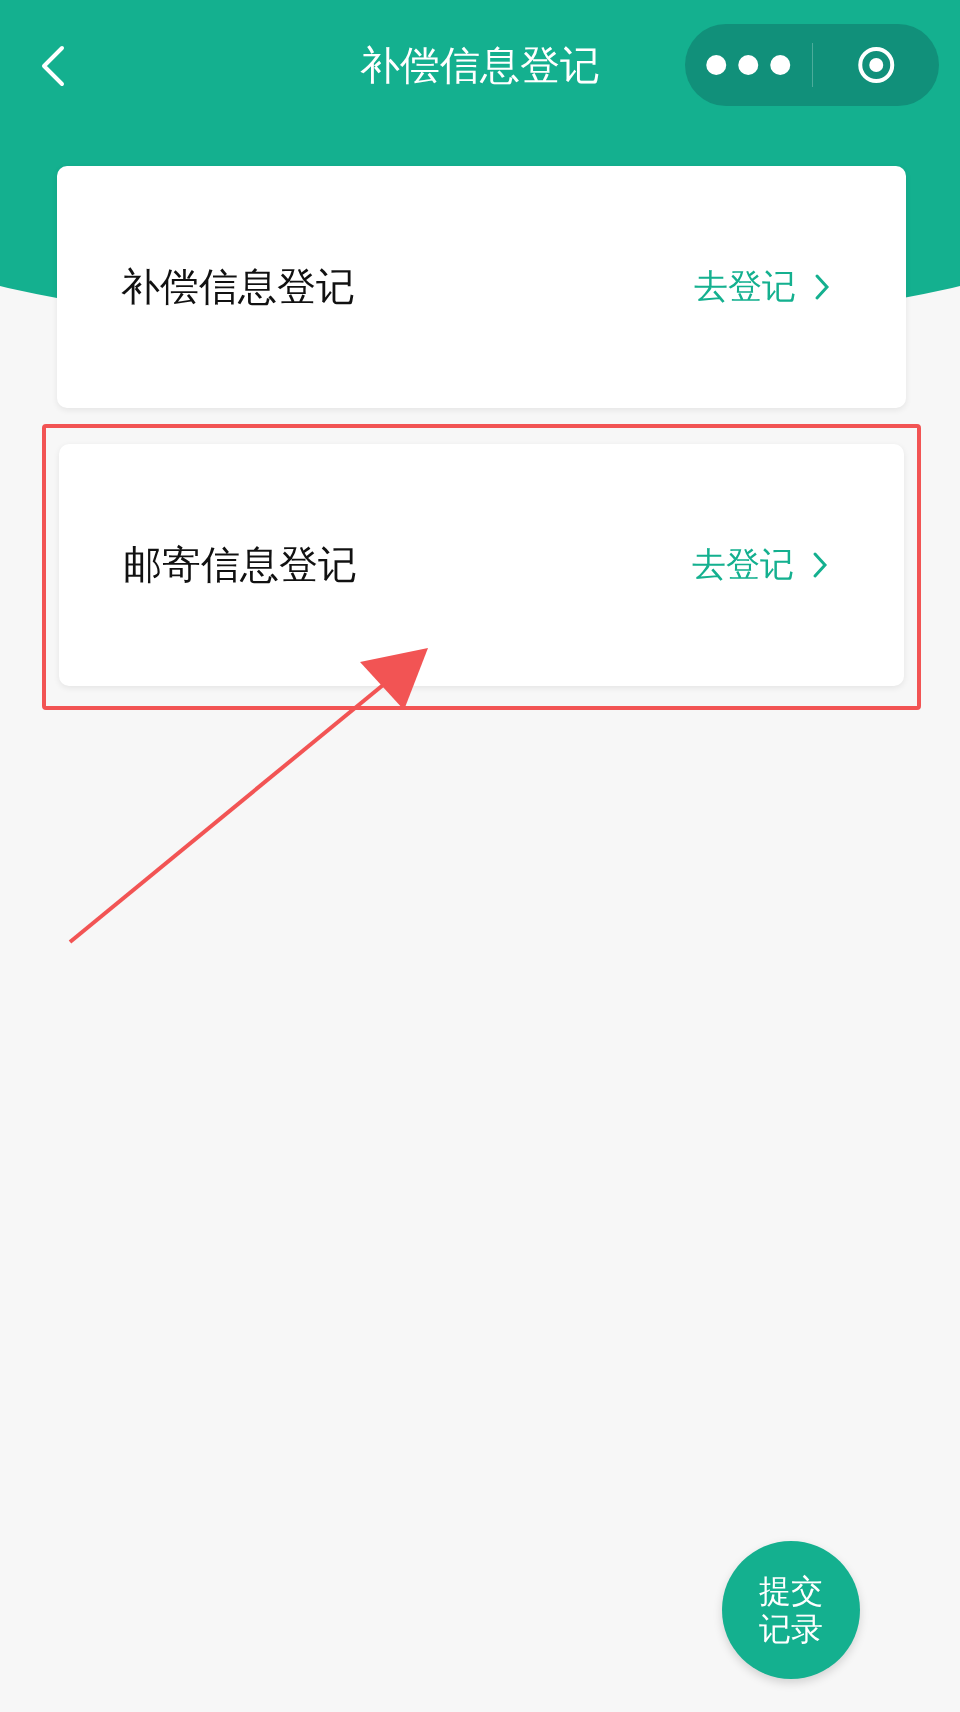  I want to click on entry-title: 补偿信息登记, so click(238, 287).